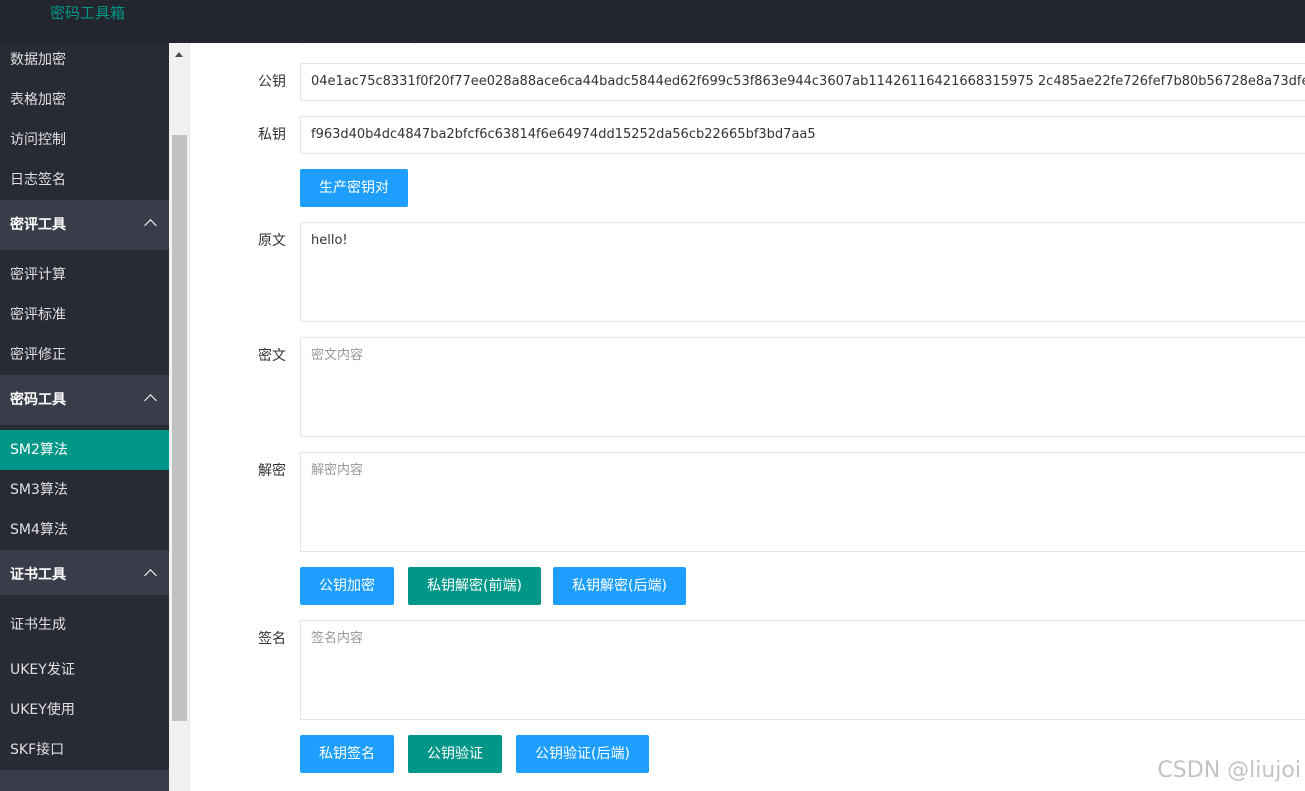 This screenshot has height=791, width=1305. I want to click on sidebar-item-sm3: SM3算法, so click(84, 490).